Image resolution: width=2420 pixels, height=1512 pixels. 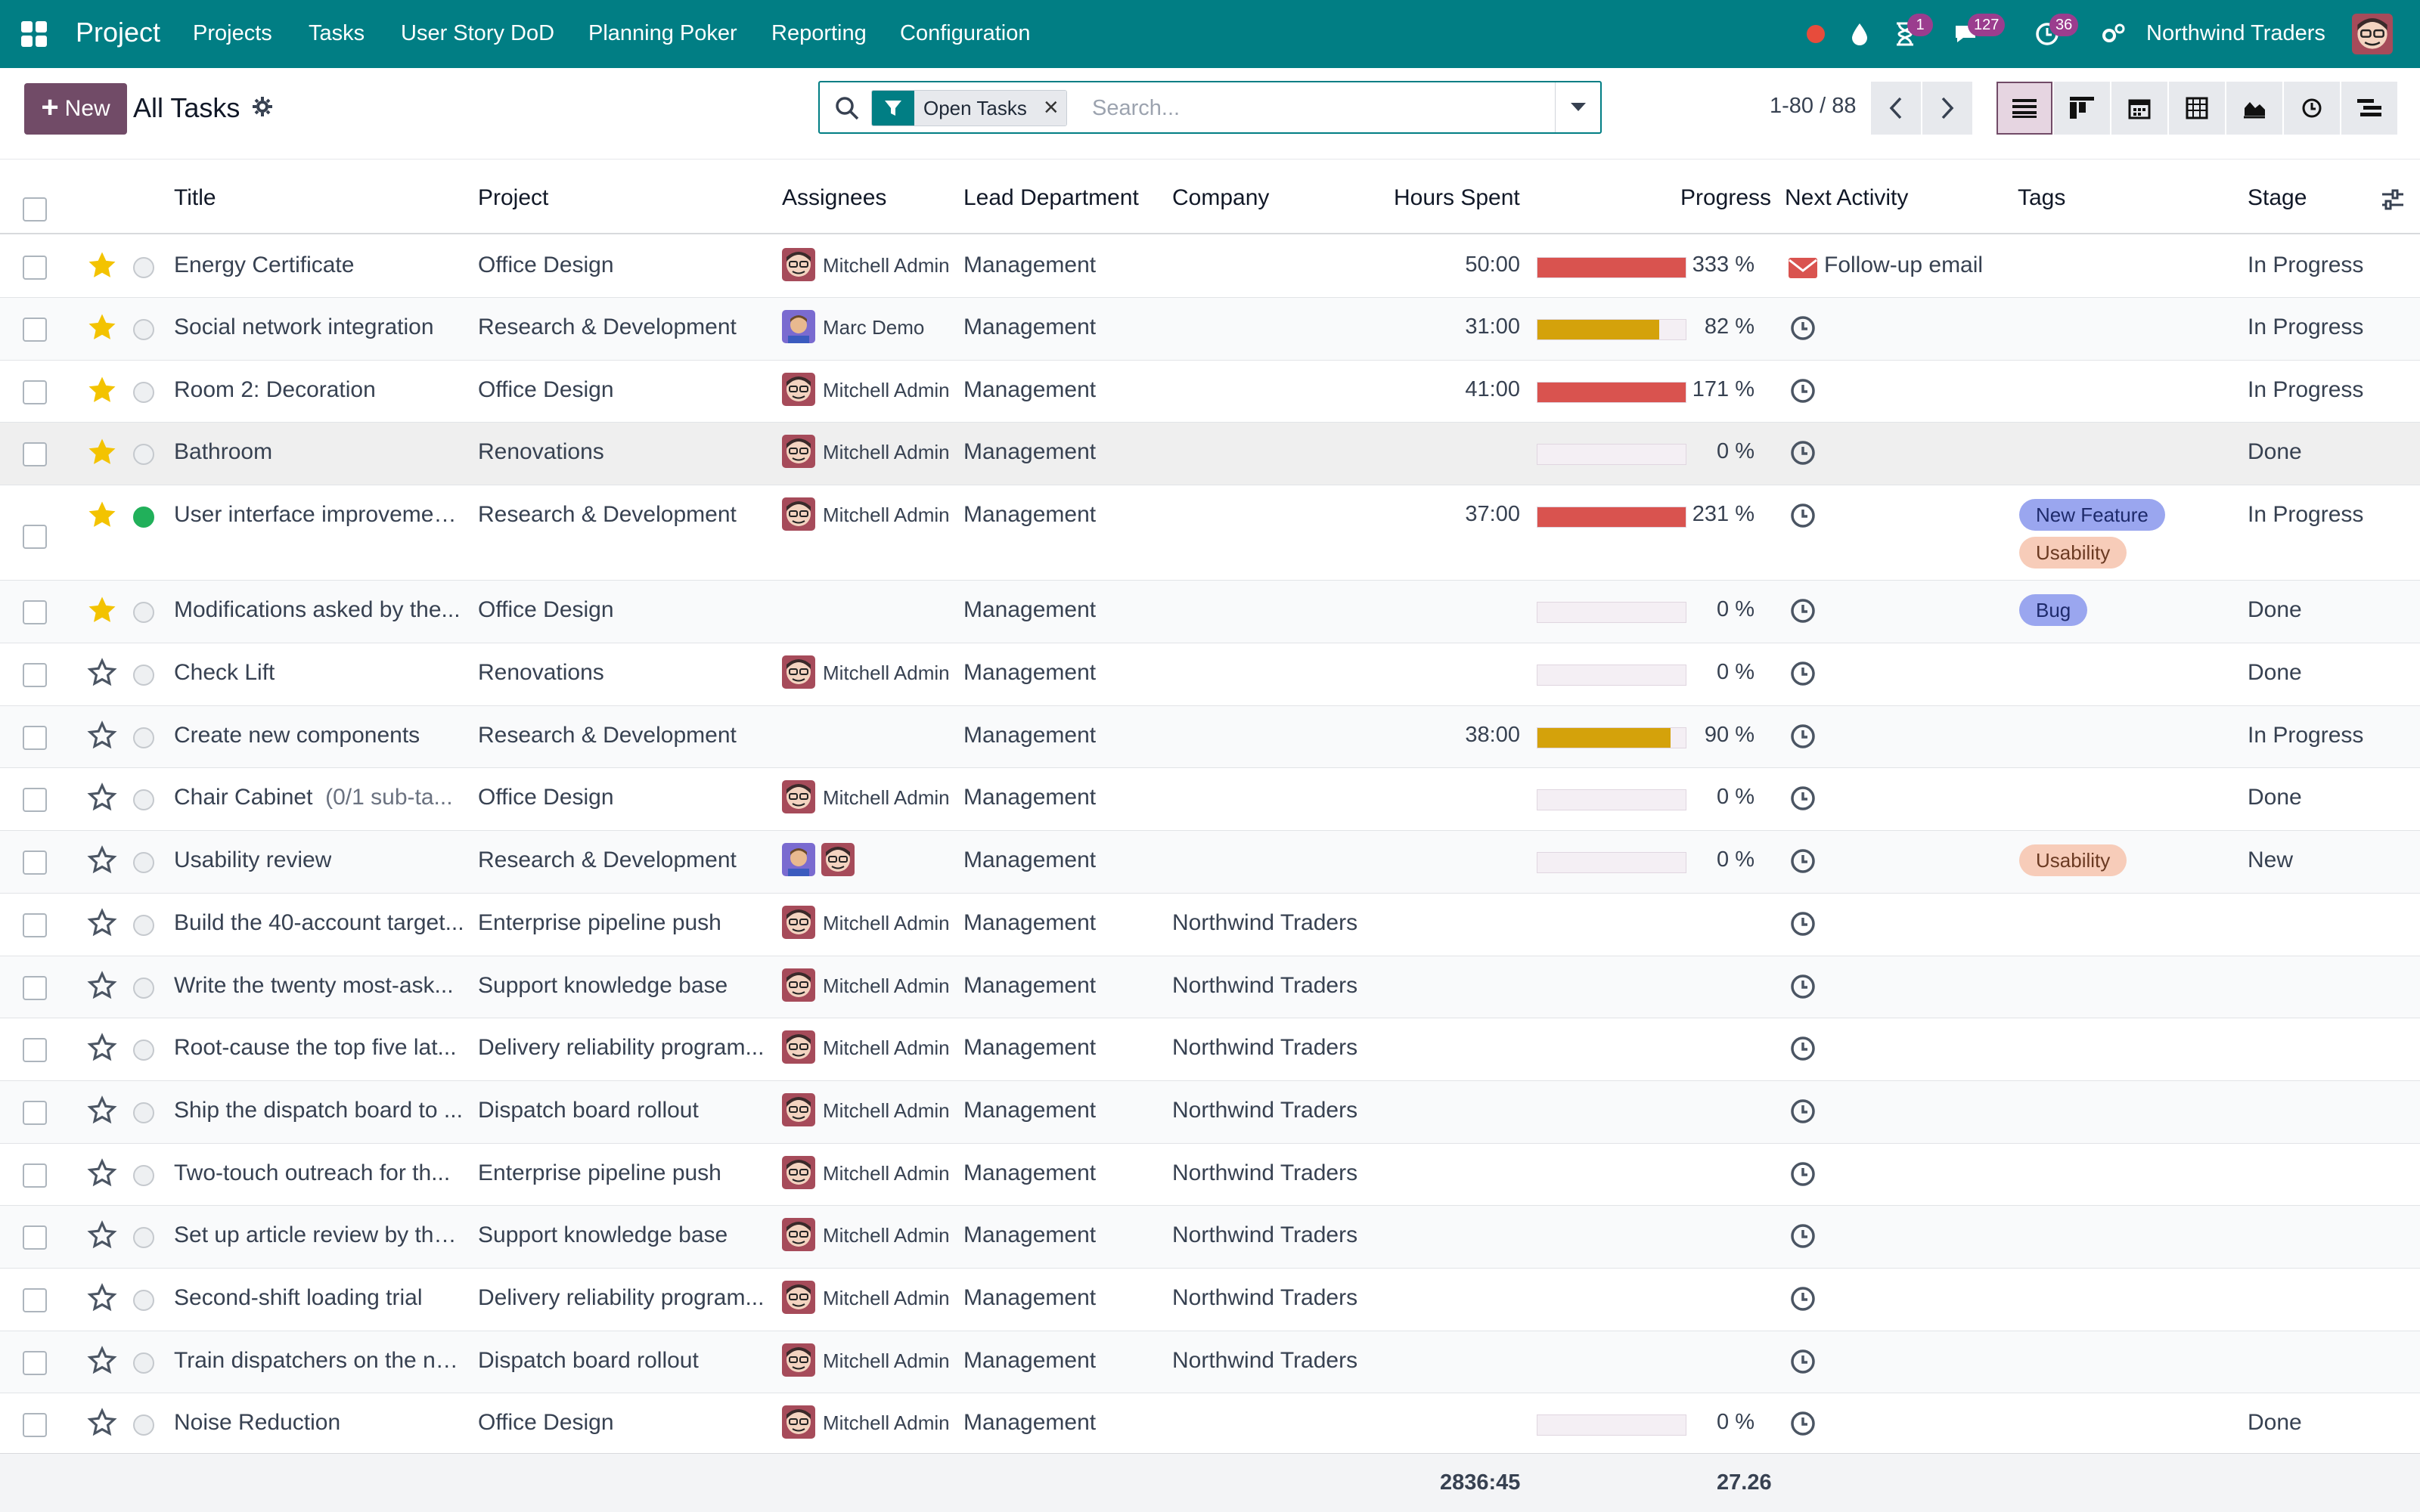 I want to click on column-next-activity: Next Activity, so click(x=1846, y=198).